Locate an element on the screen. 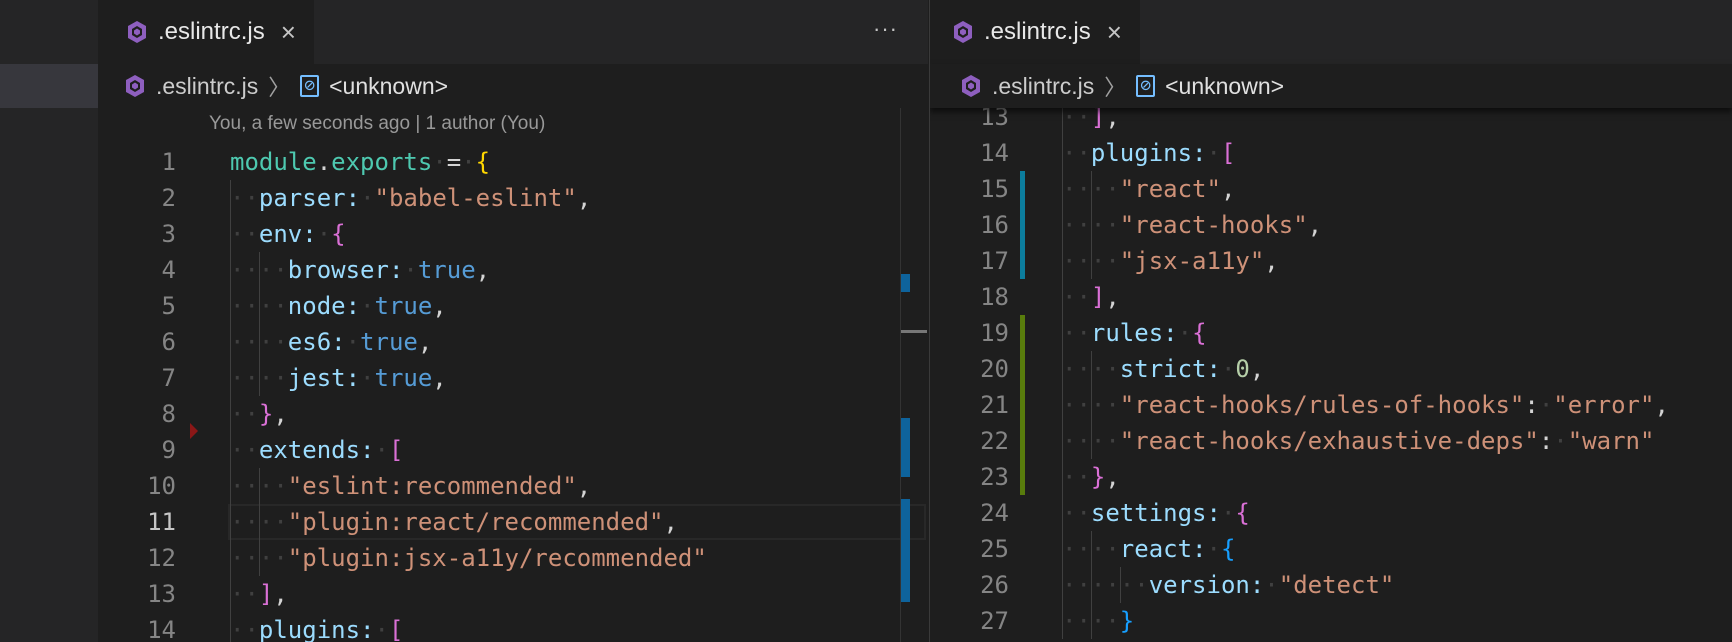  code-line: 12 ····"plugin:jsx-a11y/recommended" is located at coordinates (513, 558).